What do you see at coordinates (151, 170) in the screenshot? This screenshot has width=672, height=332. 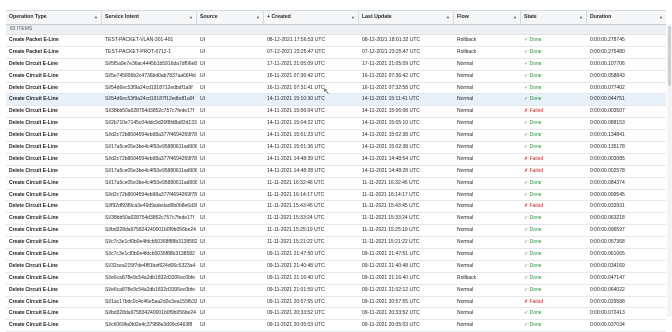 I see `table-cell: SI/17a5ce05e3be4c4f93e95880611ad908` at bounding box center [151, 170].